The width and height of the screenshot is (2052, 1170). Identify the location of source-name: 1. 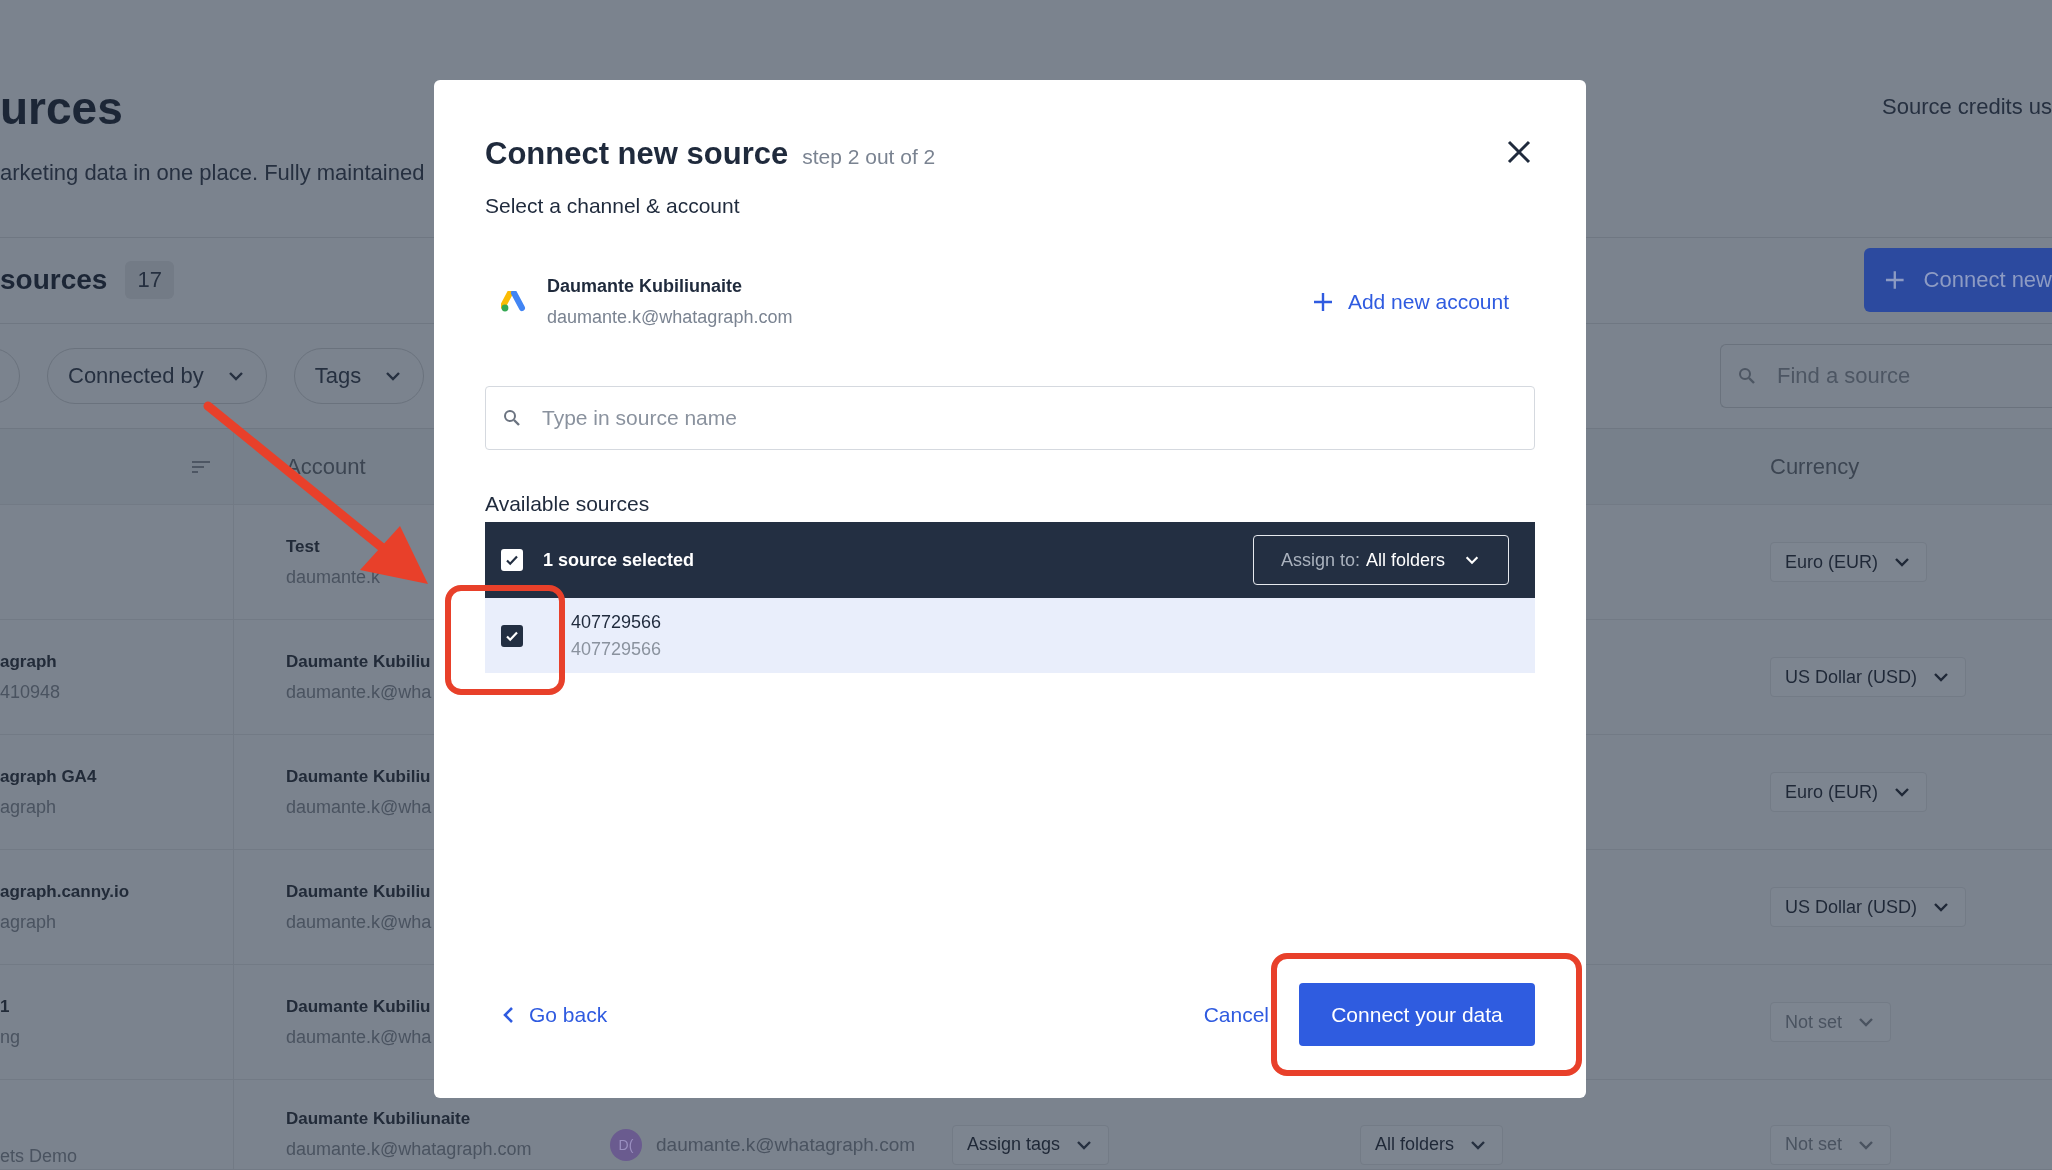
(5, 1006).